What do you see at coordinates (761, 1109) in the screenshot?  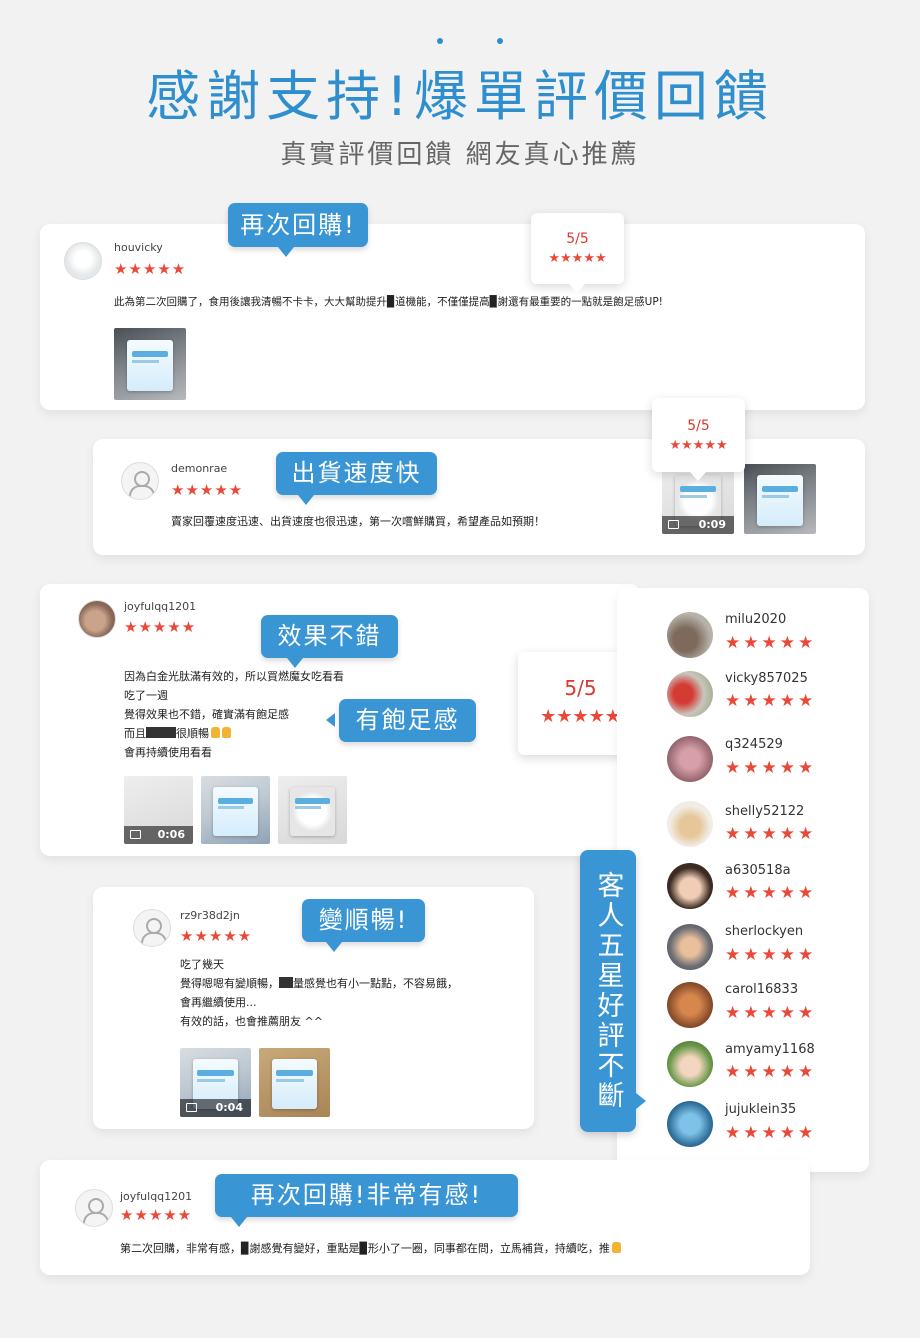 I see `list-username: jujuklein35` at bounding box center [761, 1109].